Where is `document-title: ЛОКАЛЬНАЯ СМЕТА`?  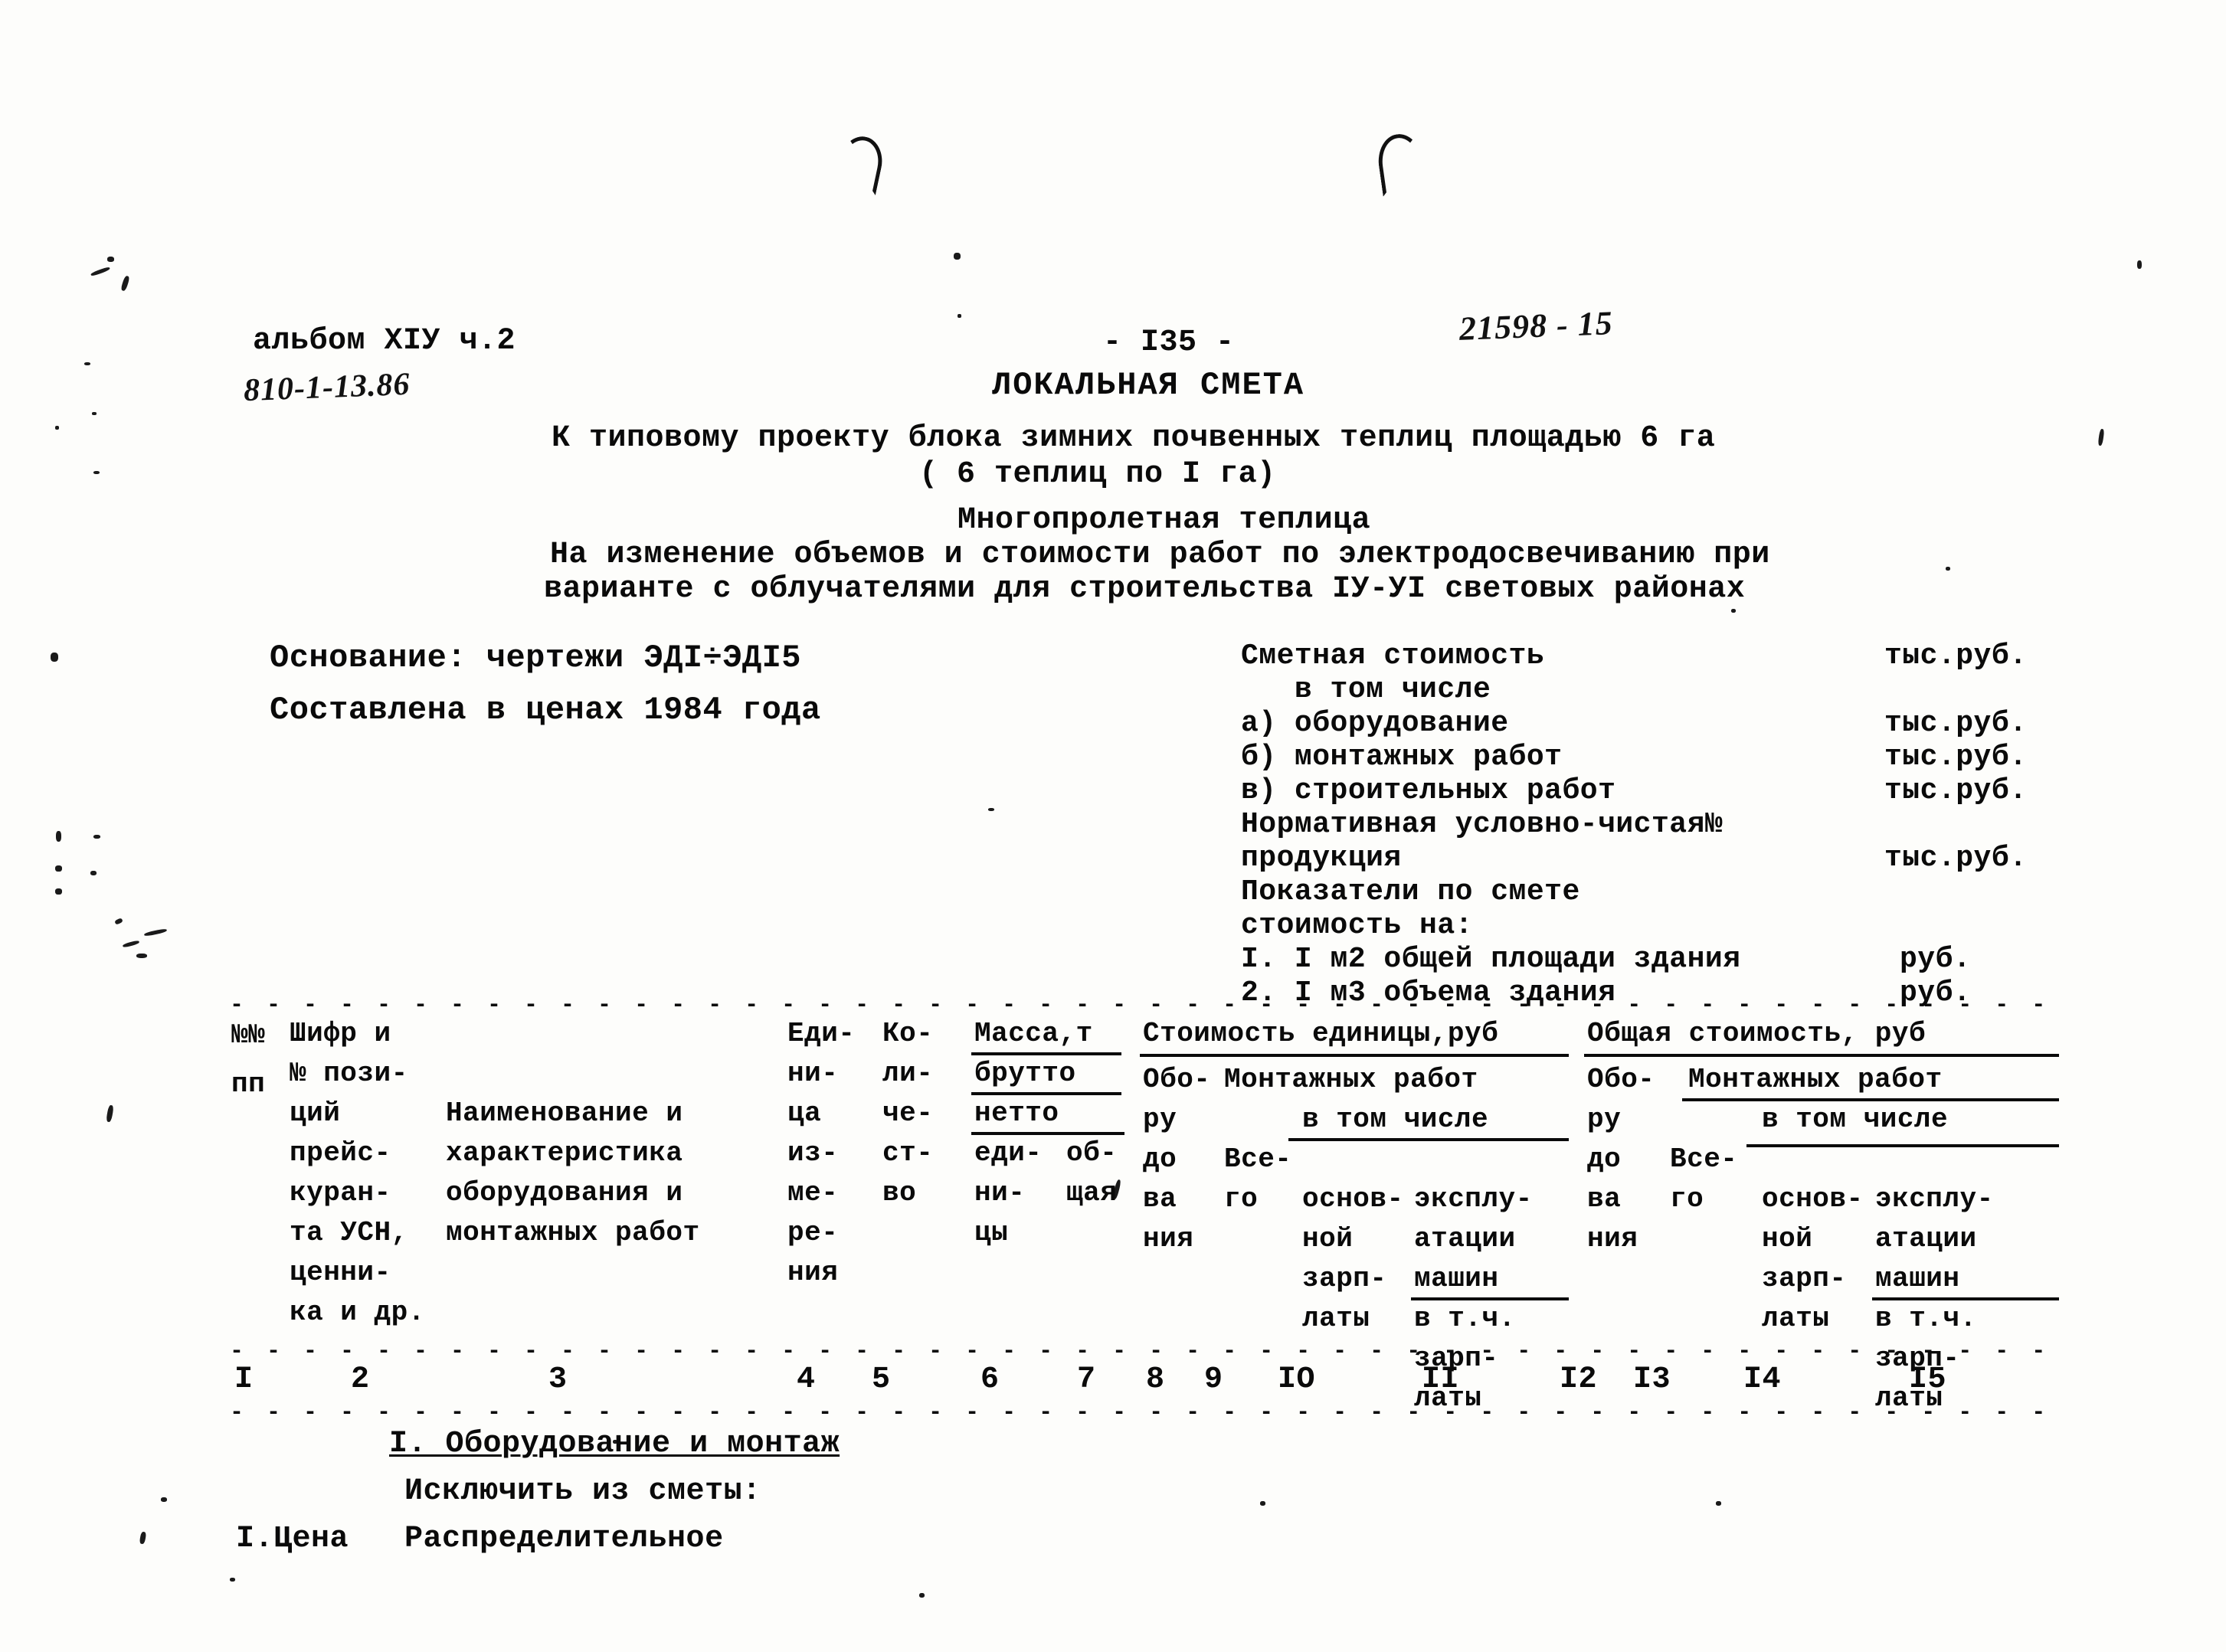
document-title: ЛОКАЛЬНАЯ СМЕТА is located at coordinates (1149, 385).